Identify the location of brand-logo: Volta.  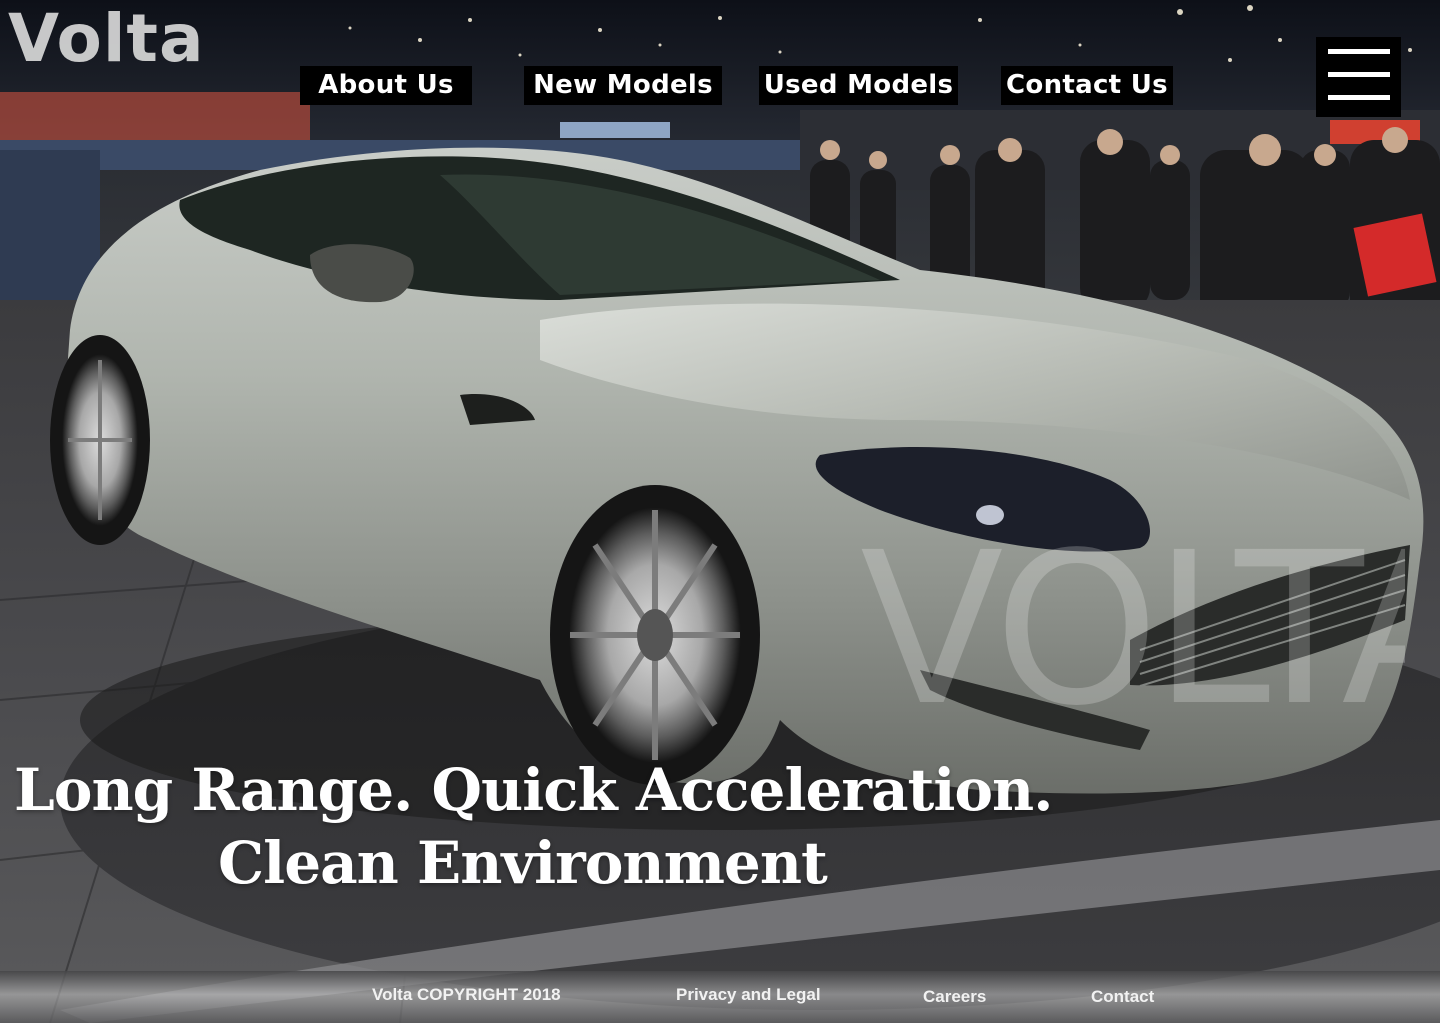
(106, 40).